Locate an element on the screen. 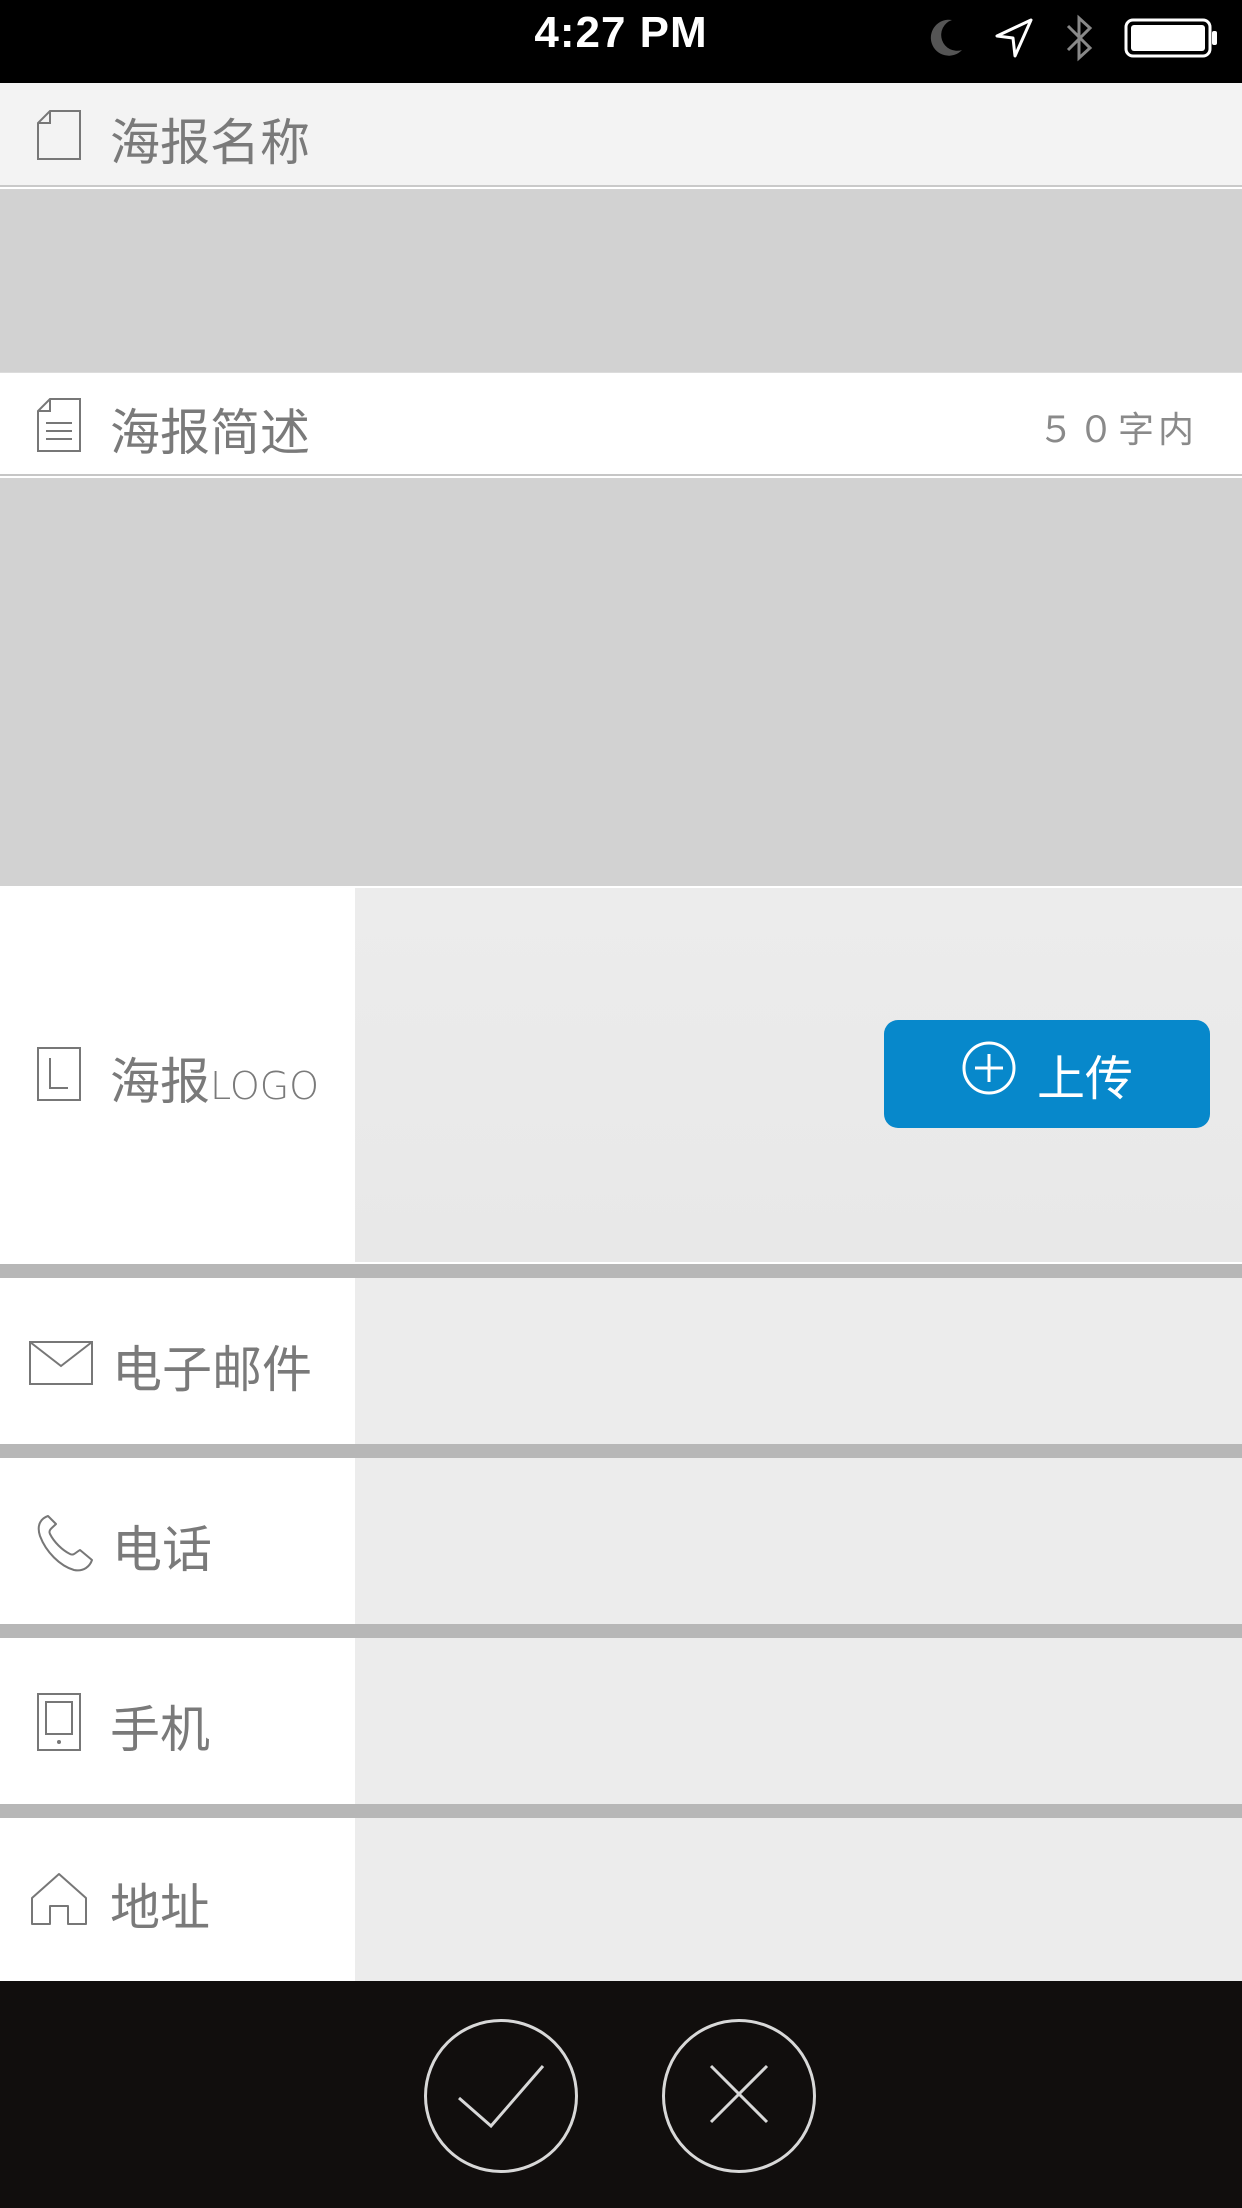 This screenshot has height=2208, width=1242. mobile-label-cell: 手机 is located at coordinates (177, 1721).